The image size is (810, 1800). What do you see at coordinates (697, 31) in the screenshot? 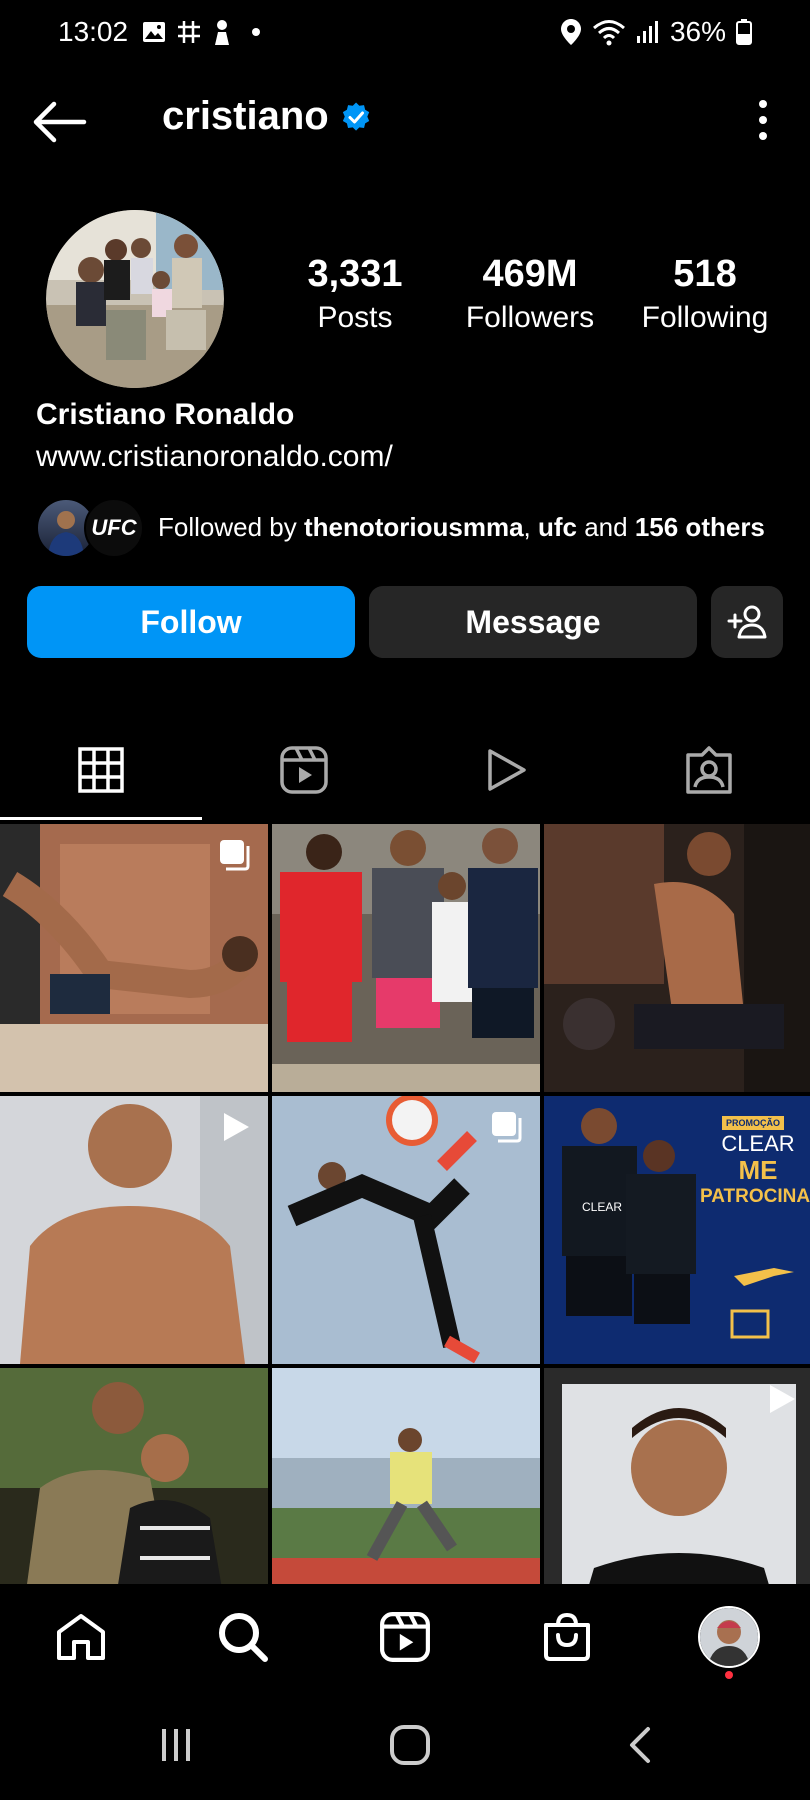
I see `battery-percent: 36%` at bounding box center [697, 31].